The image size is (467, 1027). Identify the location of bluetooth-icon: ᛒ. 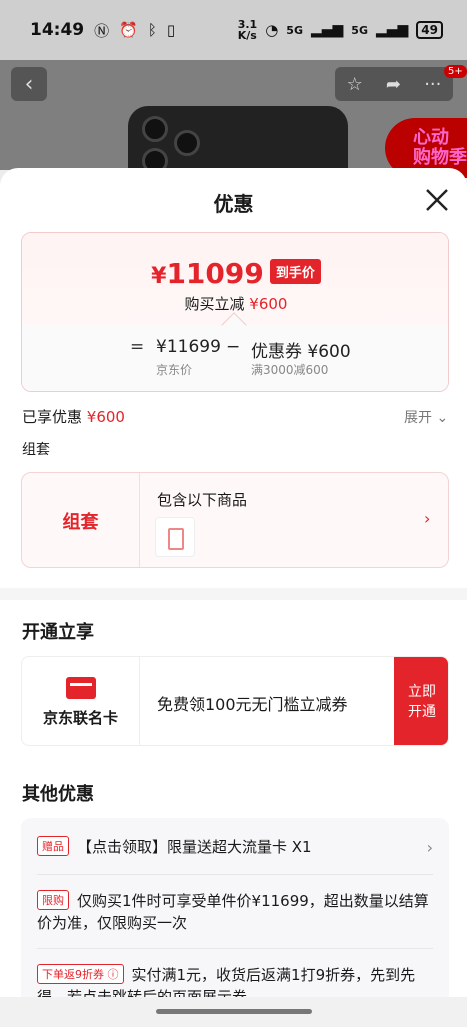
(152, 30).